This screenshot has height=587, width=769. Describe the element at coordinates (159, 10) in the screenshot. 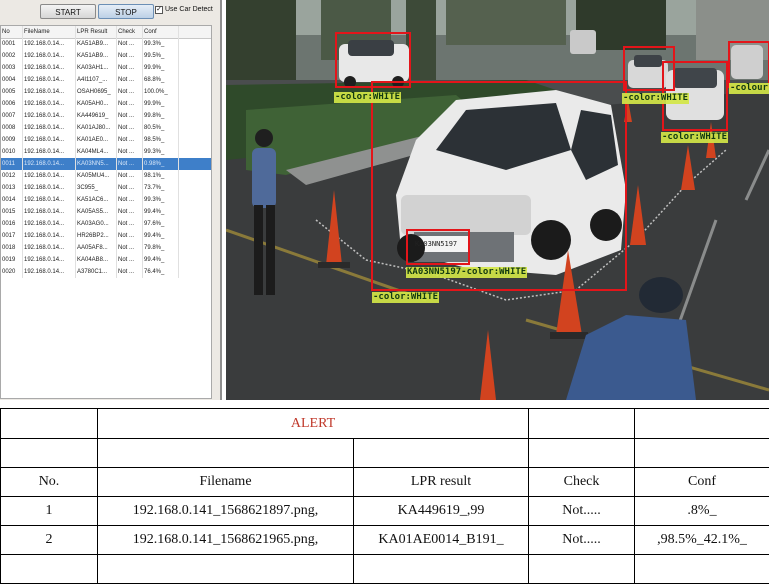

I see `use-car-detect-checkbox: ✓` at that location.